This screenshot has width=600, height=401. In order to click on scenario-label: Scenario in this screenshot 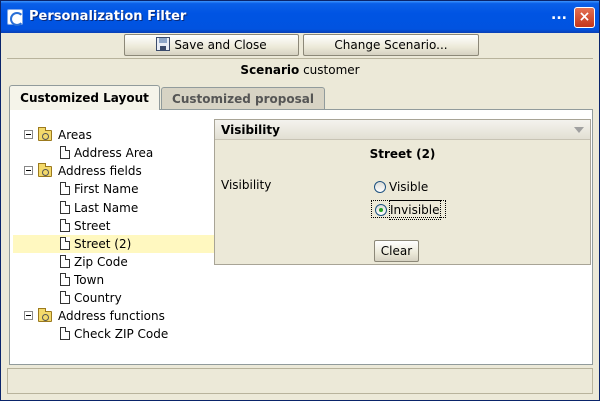, I will do `click(270, 70)`.